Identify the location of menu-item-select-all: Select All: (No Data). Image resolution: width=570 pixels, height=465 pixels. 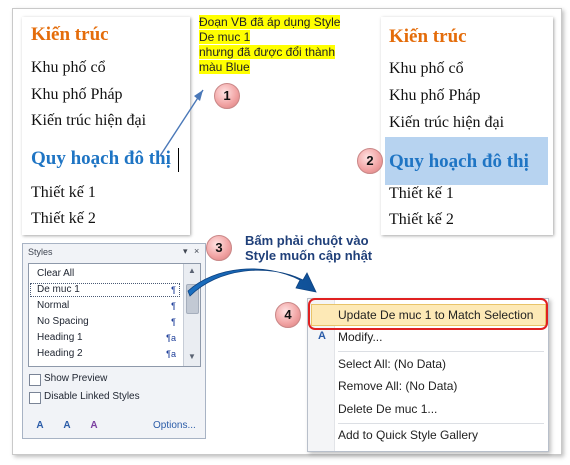
(392, 364).